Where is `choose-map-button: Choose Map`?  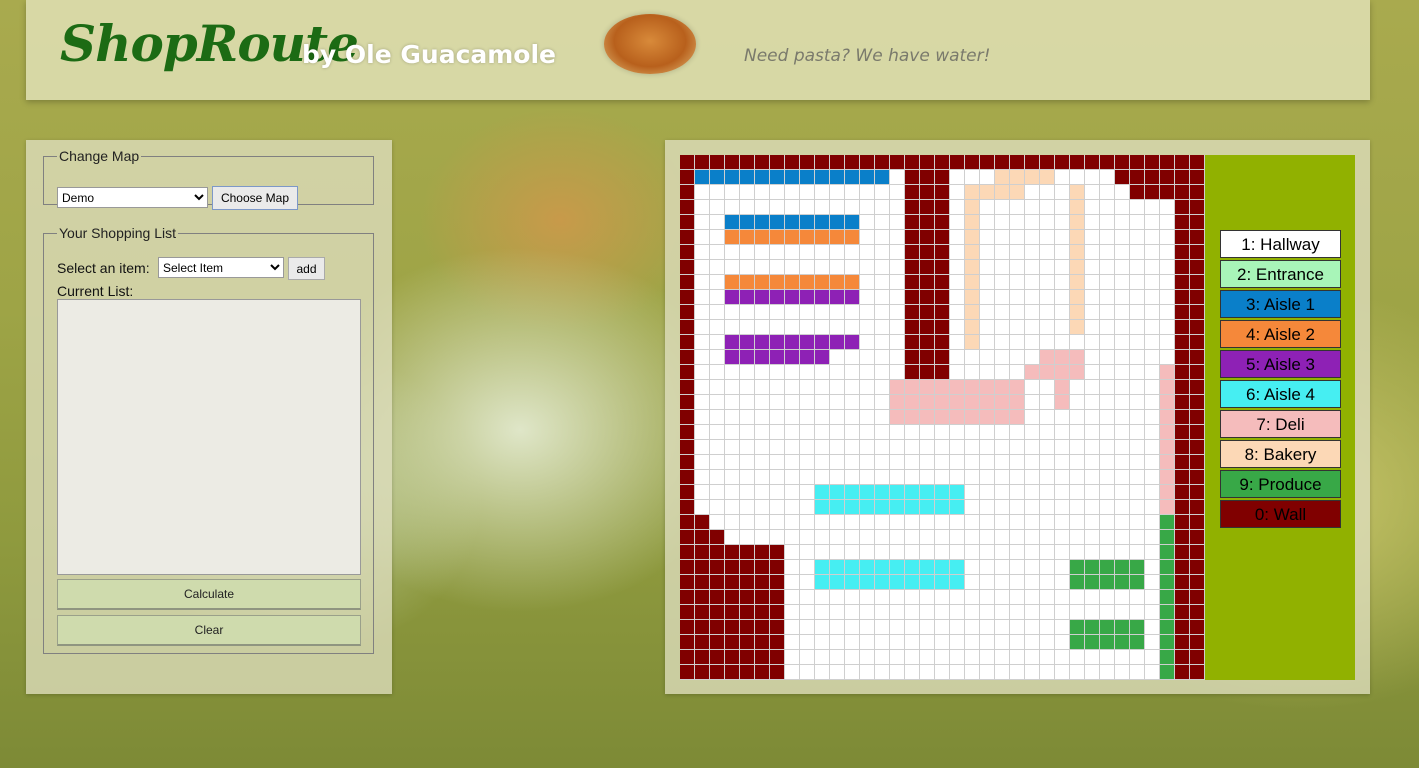 choose-map-button: Choose Map is located at coordinates (255, 198).